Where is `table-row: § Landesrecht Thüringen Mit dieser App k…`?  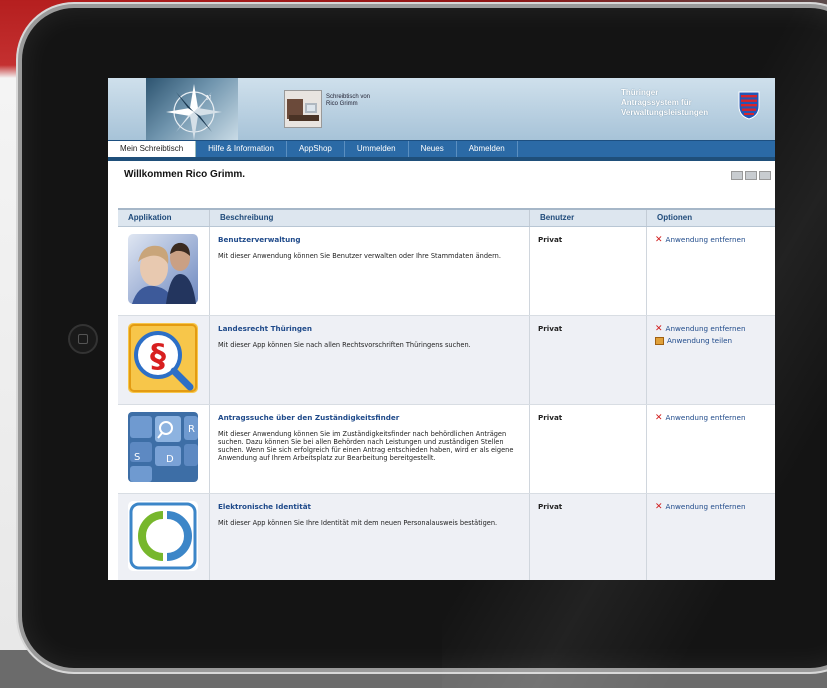 table-row: § Landesrecht Thüringen Mit dieser App k… is located at coordinates (446, 360).